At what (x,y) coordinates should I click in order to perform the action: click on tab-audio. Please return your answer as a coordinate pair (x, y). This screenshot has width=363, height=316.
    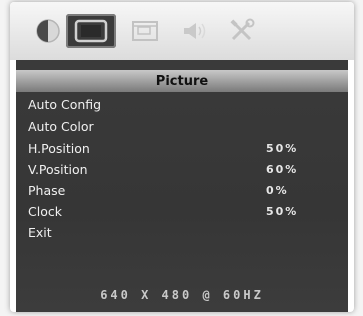
    Looking at the image, I should click on (194, 31).